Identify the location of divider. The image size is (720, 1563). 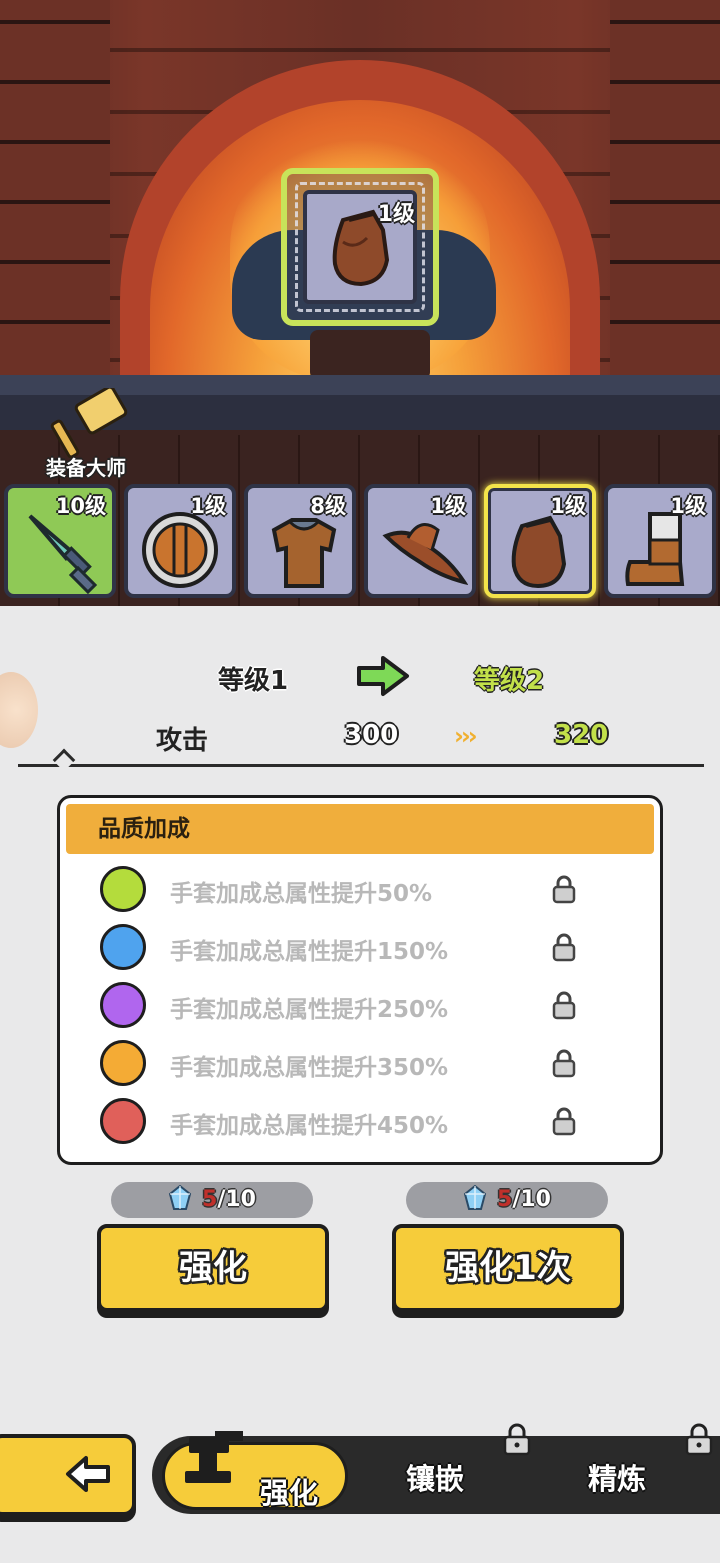
(361, 765).